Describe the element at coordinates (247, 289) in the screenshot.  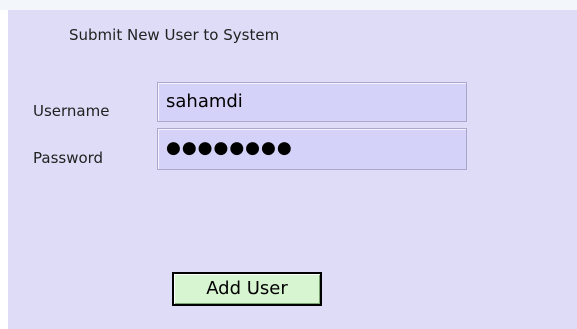
I see `add-user-button: Add User` at that location.